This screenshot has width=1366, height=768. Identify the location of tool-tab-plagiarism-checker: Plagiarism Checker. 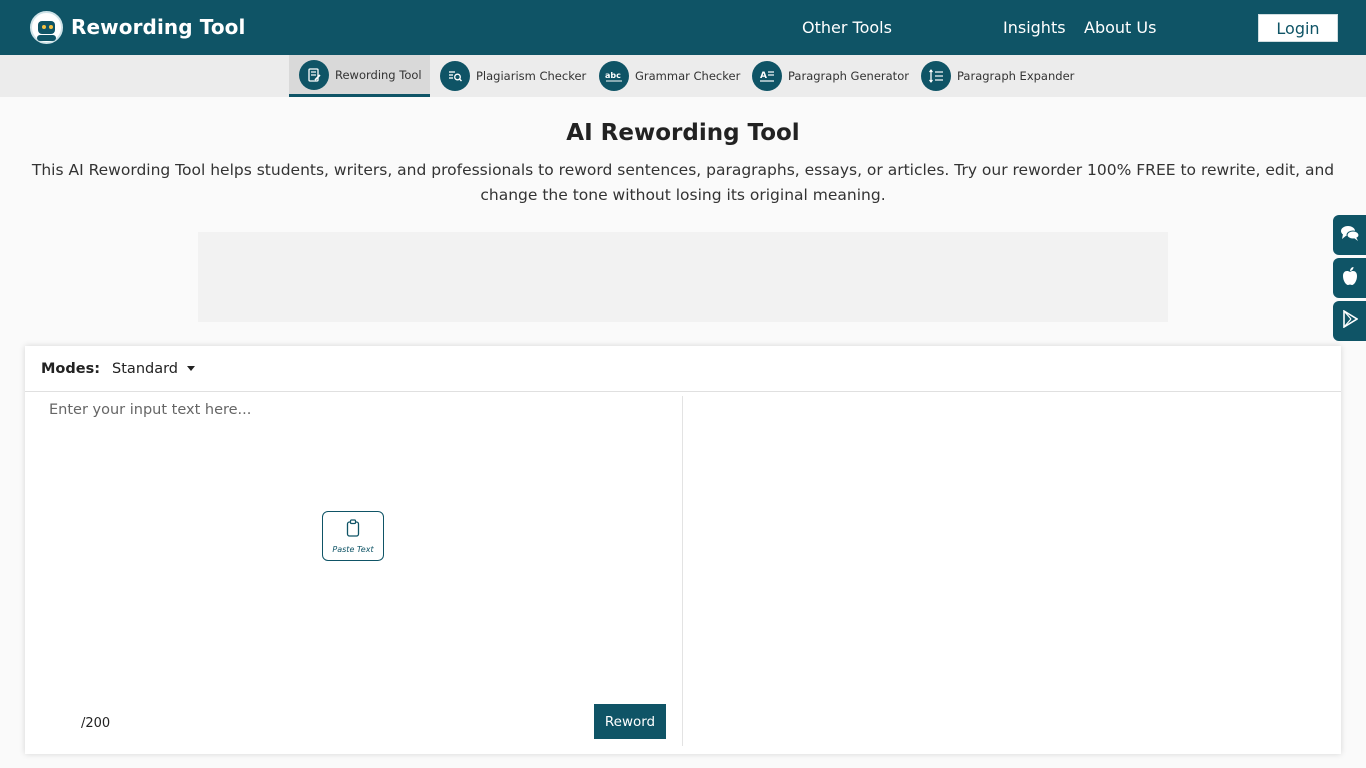
(509, 76).